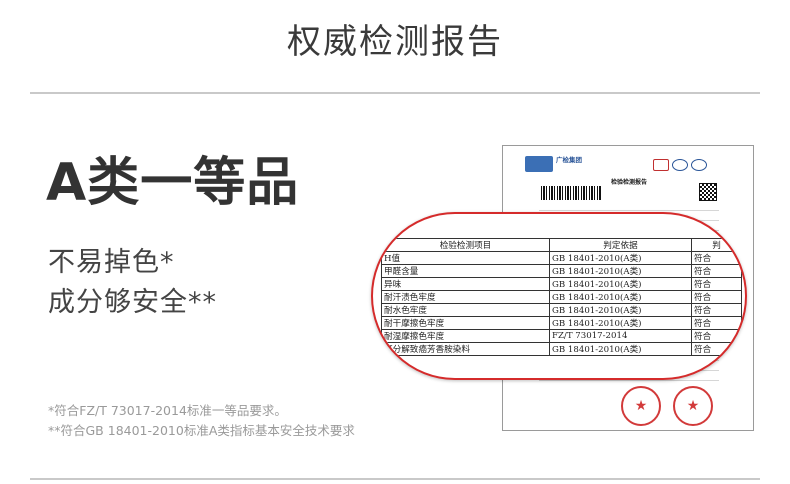 The height and width of the screenshot is (484, 790). Describe the element at coordinates (661, 165) in the screenshot. I see `cma-mark-icon` at that location.